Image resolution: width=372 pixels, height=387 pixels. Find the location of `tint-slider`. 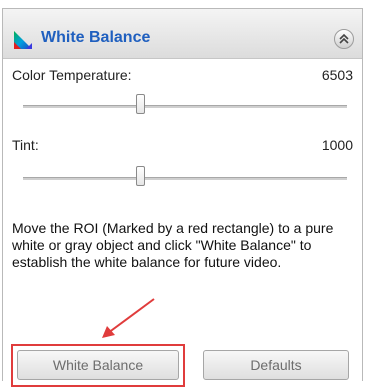

tint-slider is located at coordinates (185, 178).